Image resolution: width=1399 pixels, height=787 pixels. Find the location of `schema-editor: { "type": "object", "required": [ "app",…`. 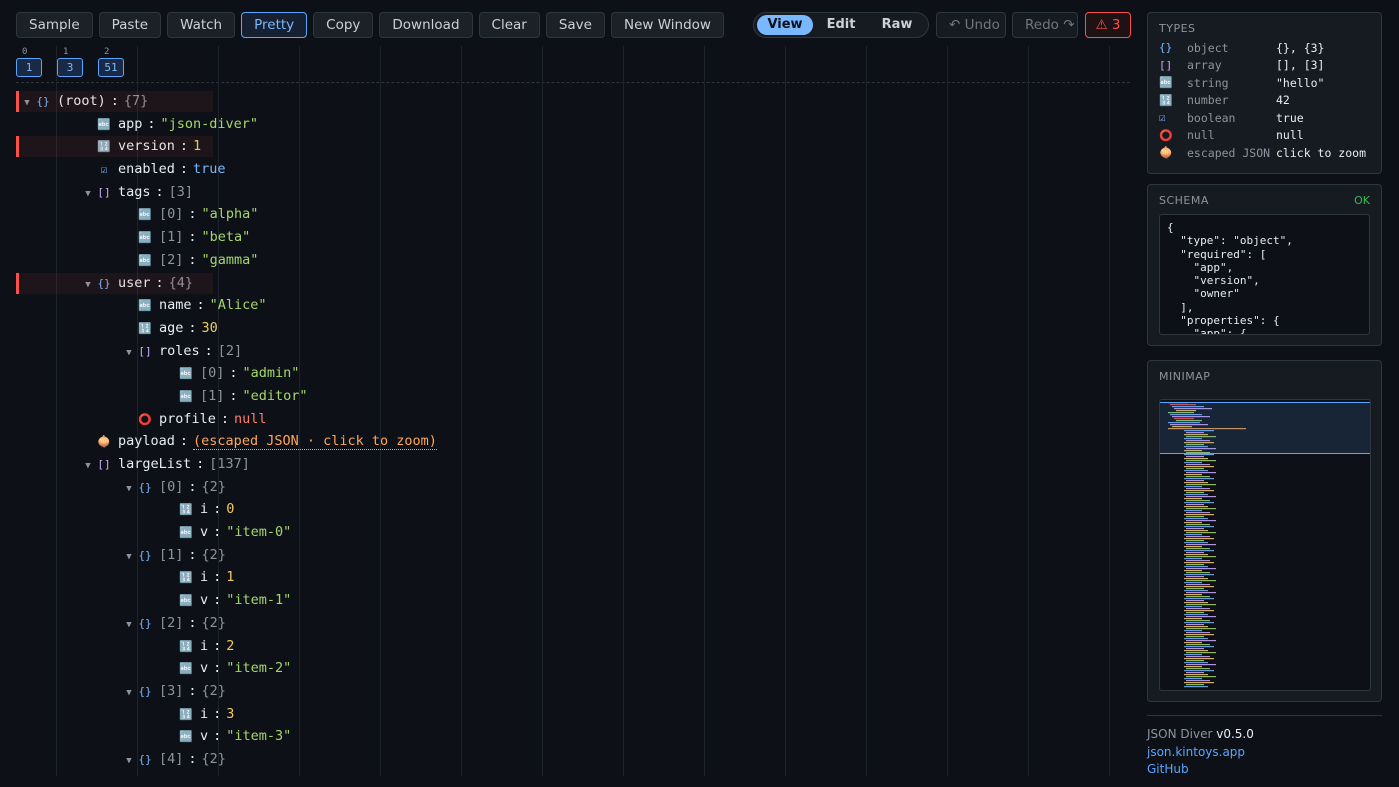

schema-editor: { "type": "object", "required": [ "app",… is located at coordinates (1264, 274).